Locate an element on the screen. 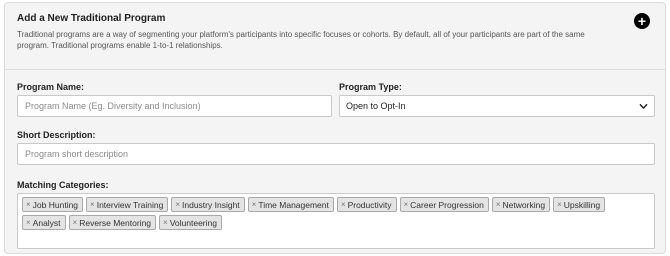  program-type-value: Open to Opt-In is located at coordinates (376, 106).